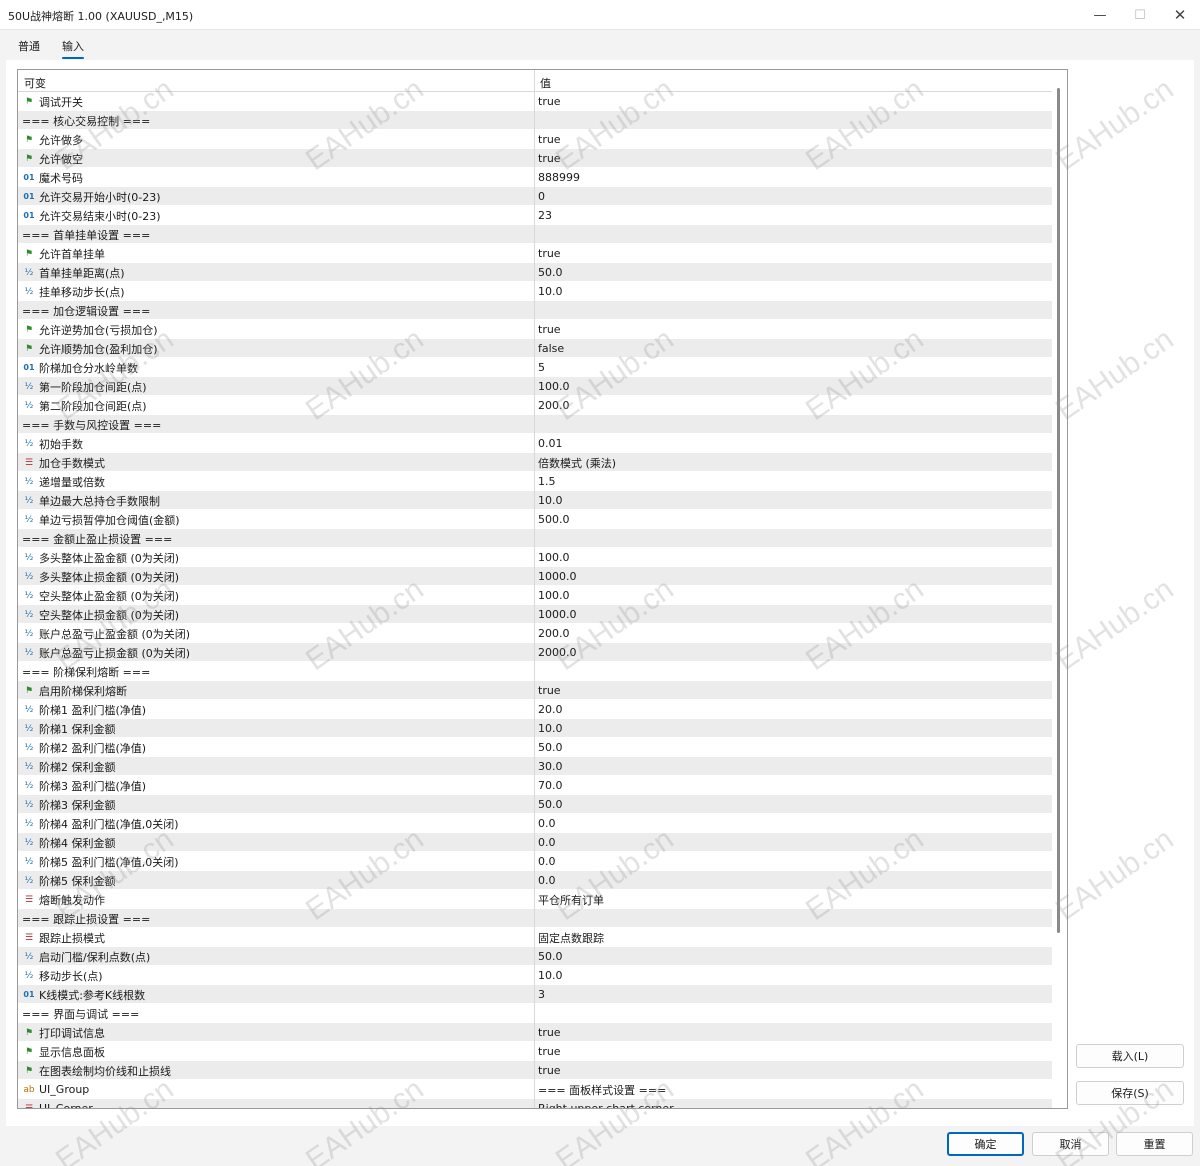 This screenshot has height=1166, width=1200. Describe the element at coordinates (29, 46) in the screenshot. I see `tab-common: 普通` at that location.